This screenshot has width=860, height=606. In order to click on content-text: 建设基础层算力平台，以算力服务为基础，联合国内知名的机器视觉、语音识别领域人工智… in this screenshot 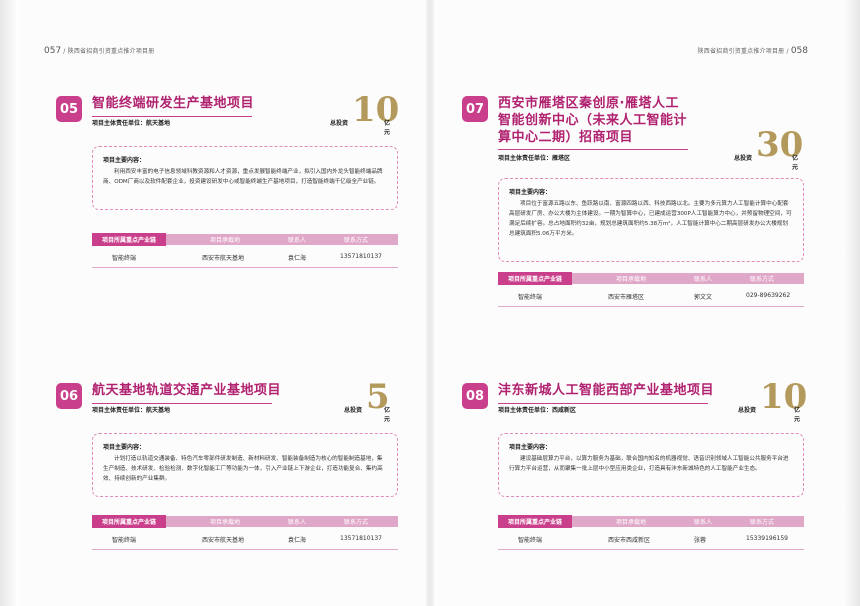, I will do `click(649, 464)`.